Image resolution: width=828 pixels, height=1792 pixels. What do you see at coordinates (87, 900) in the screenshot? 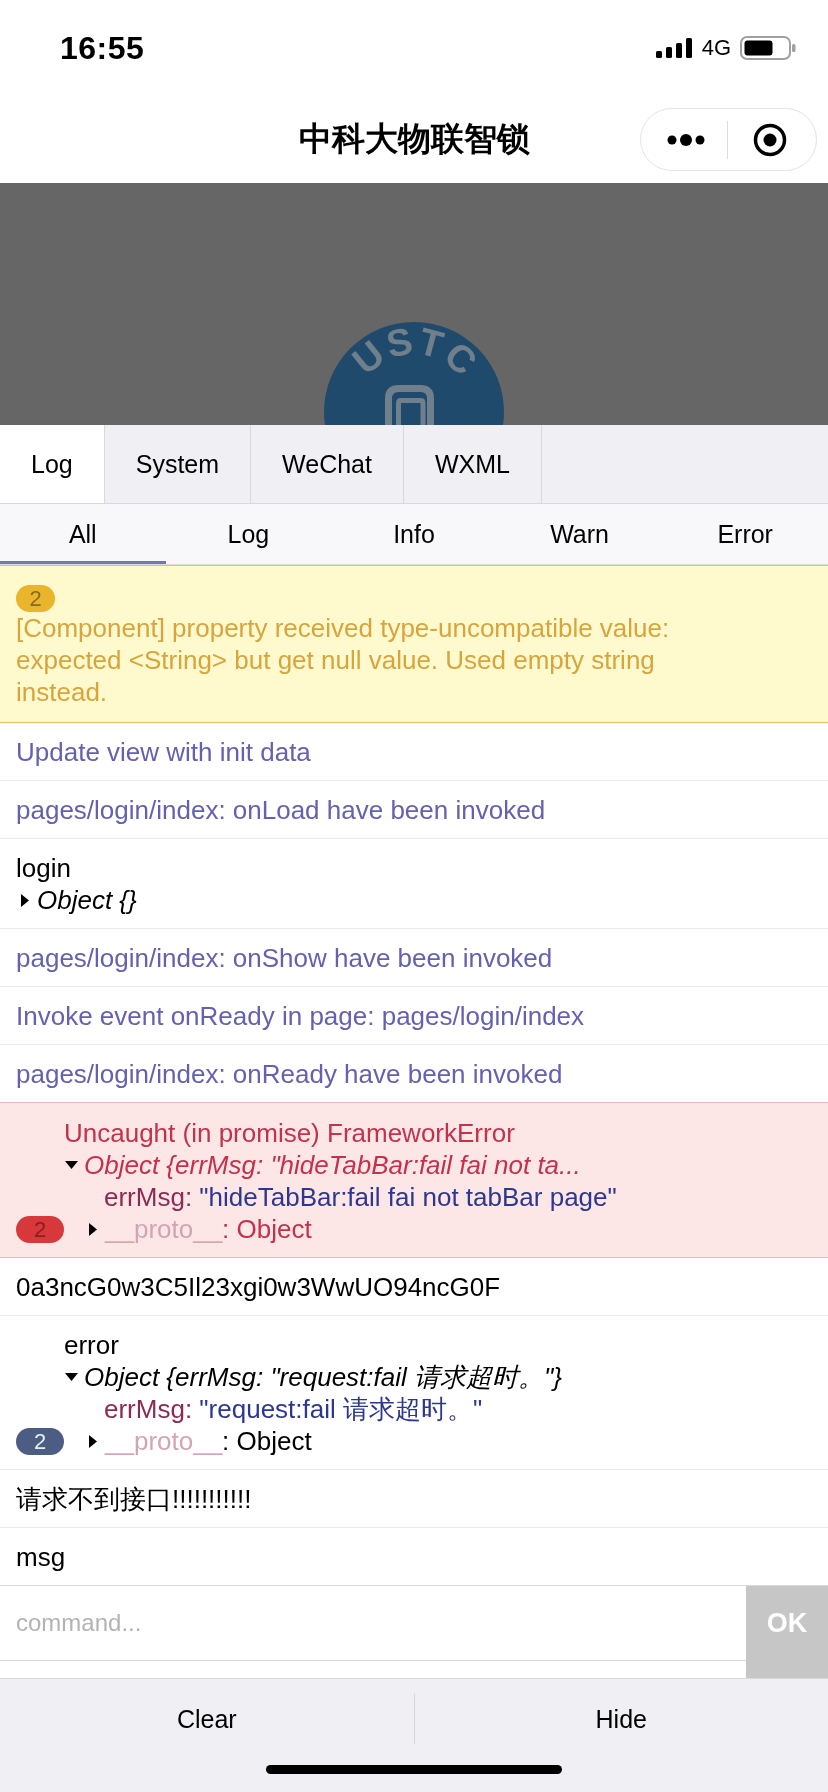
I see `object-summary: Object {}` at bounding box center [87, 900].